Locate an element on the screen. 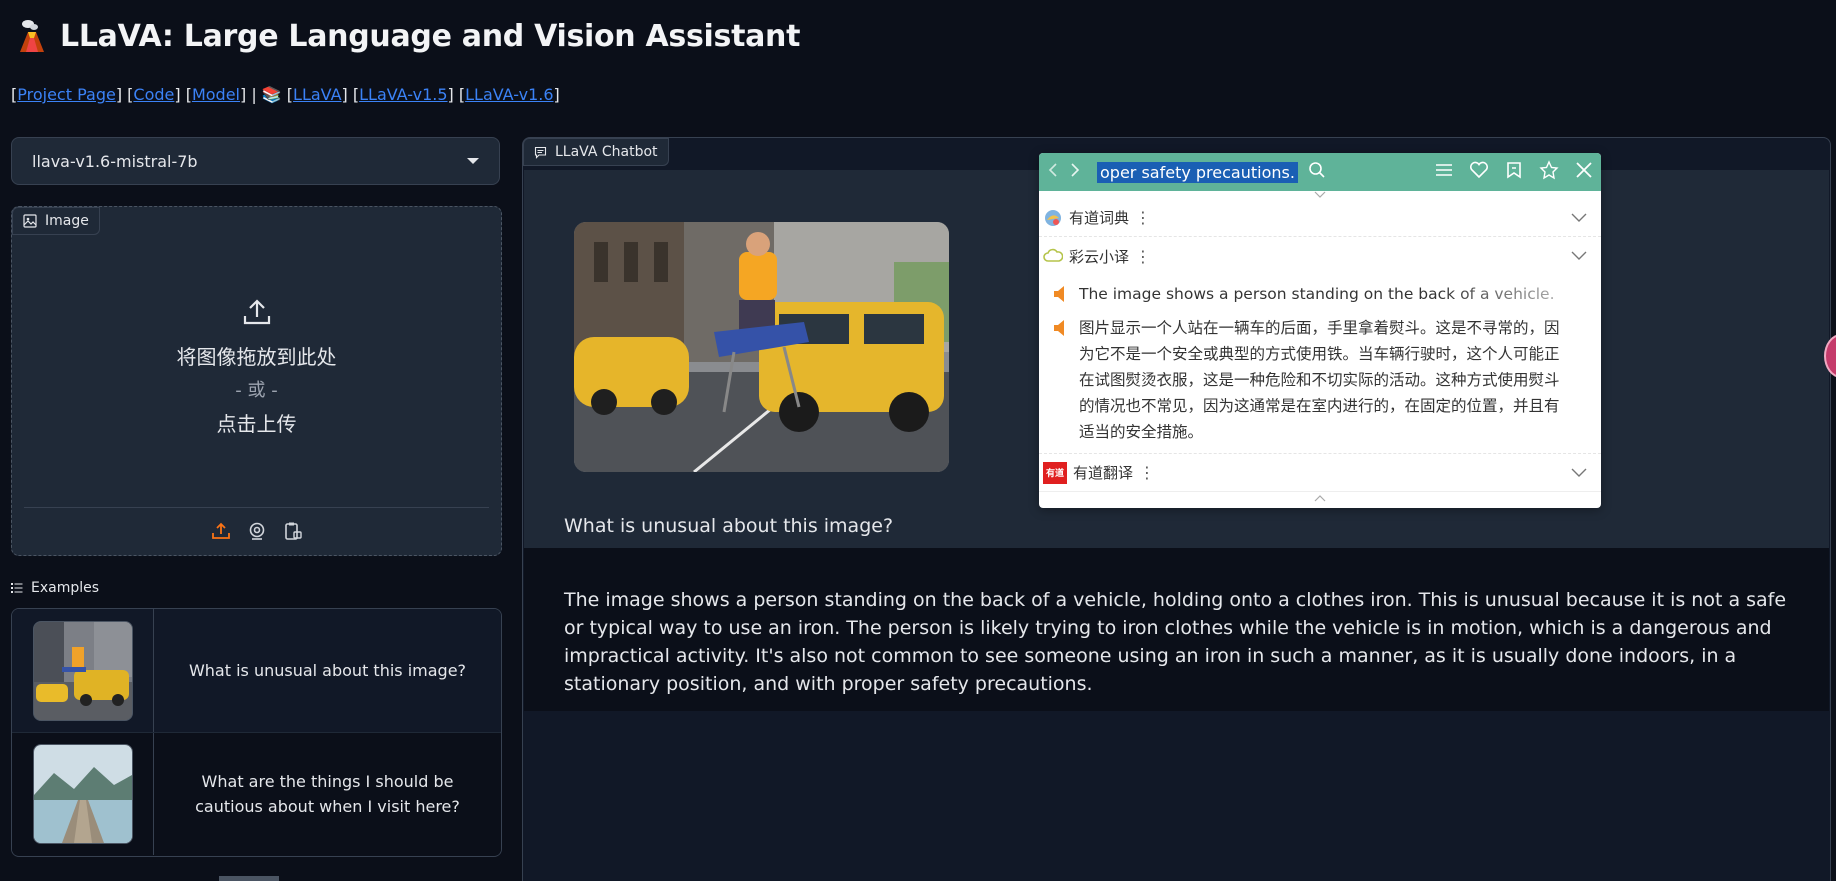 This screenshot has width=1836, height=881. clipboard-icon is located at coordinates (293, 531).